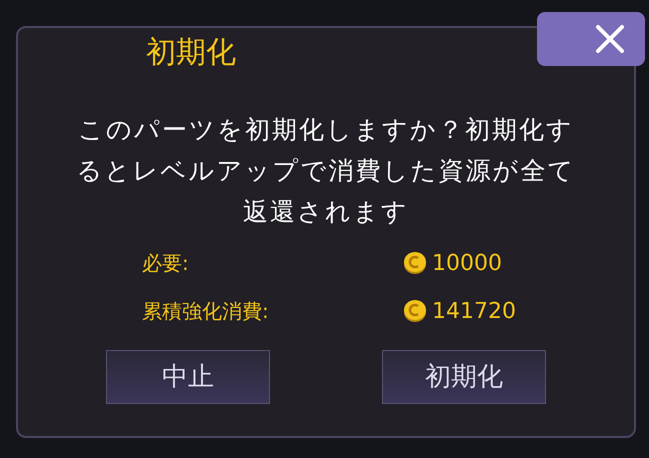 The height and width of the screenshot is (458, 649). What do you see at coordinates (591, 39) in the screenshot?
I see `close-button` at bounding box center [591, 39].